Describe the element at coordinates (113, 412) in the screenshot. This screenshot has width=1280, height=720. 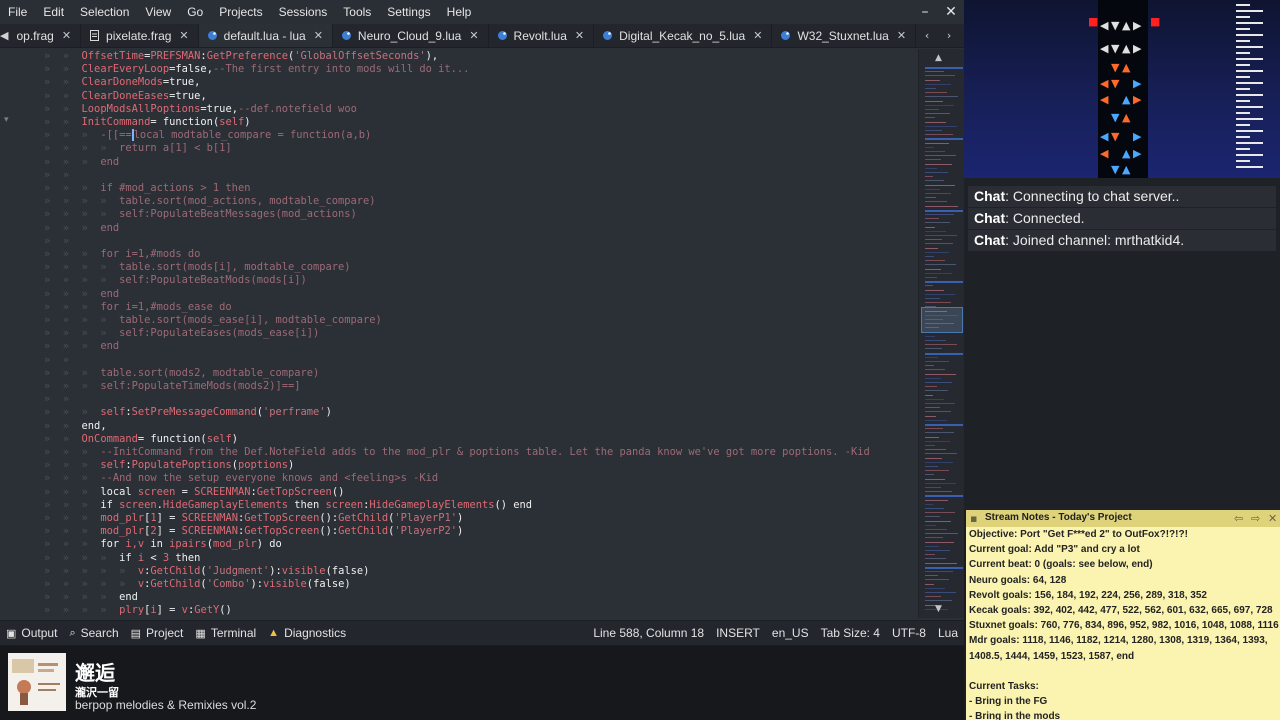
I see `code-token: self` at that location.